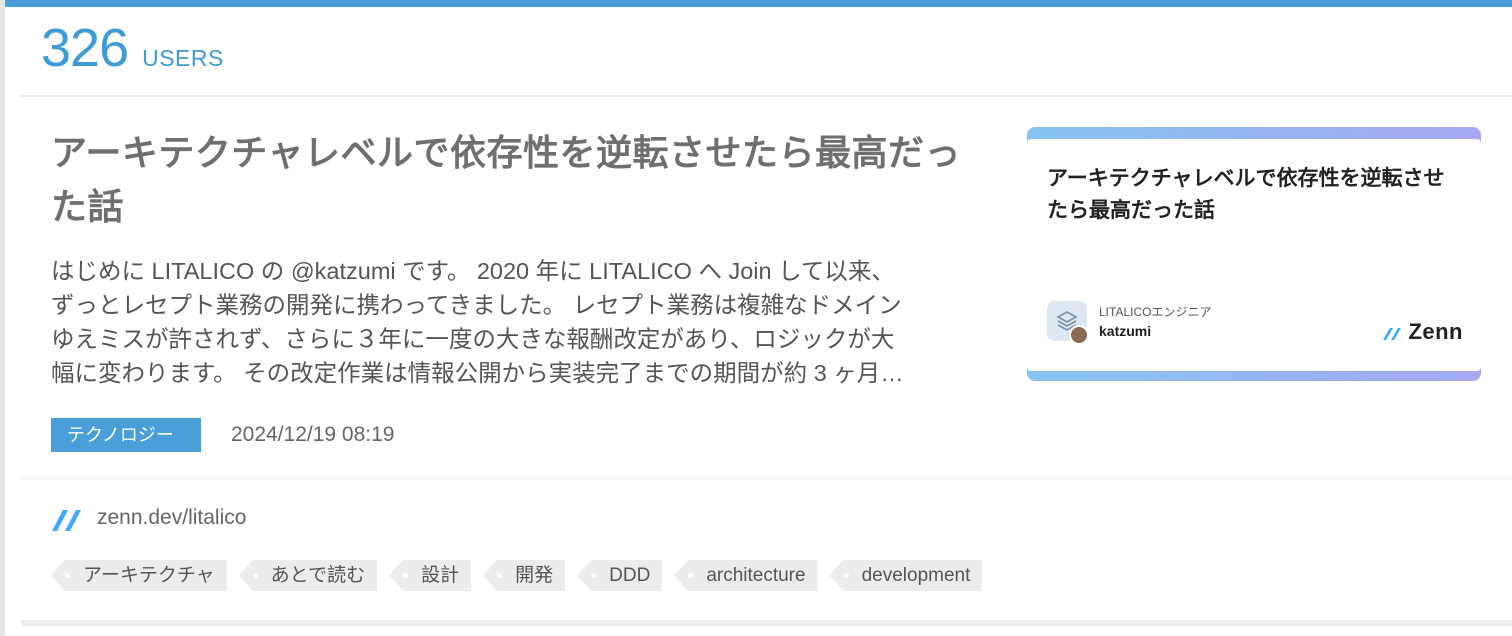 This screenshot has width=1512, height=636. I want to click on tag-item: development, so click(906, 575).